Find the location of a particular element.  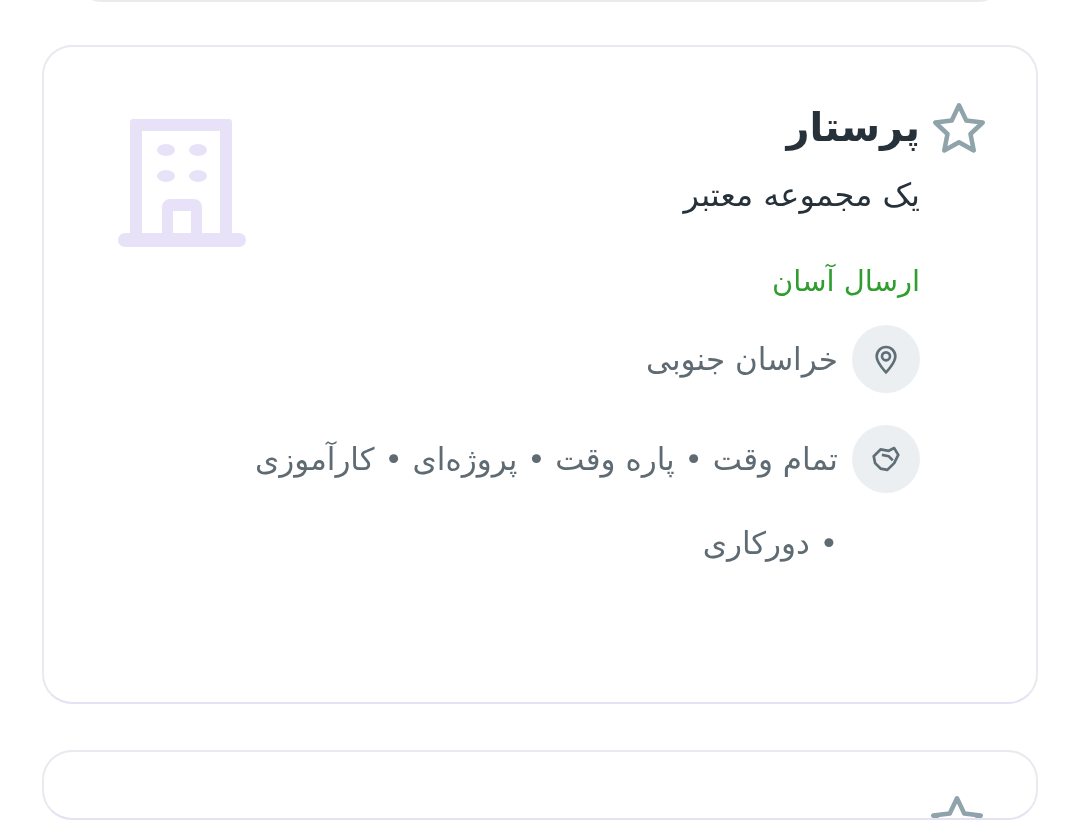

job-types: تمام وقت • پاره وقت • پروژه‌ای • کارآموزی • دورکاری is located at coordinates (545, 502).